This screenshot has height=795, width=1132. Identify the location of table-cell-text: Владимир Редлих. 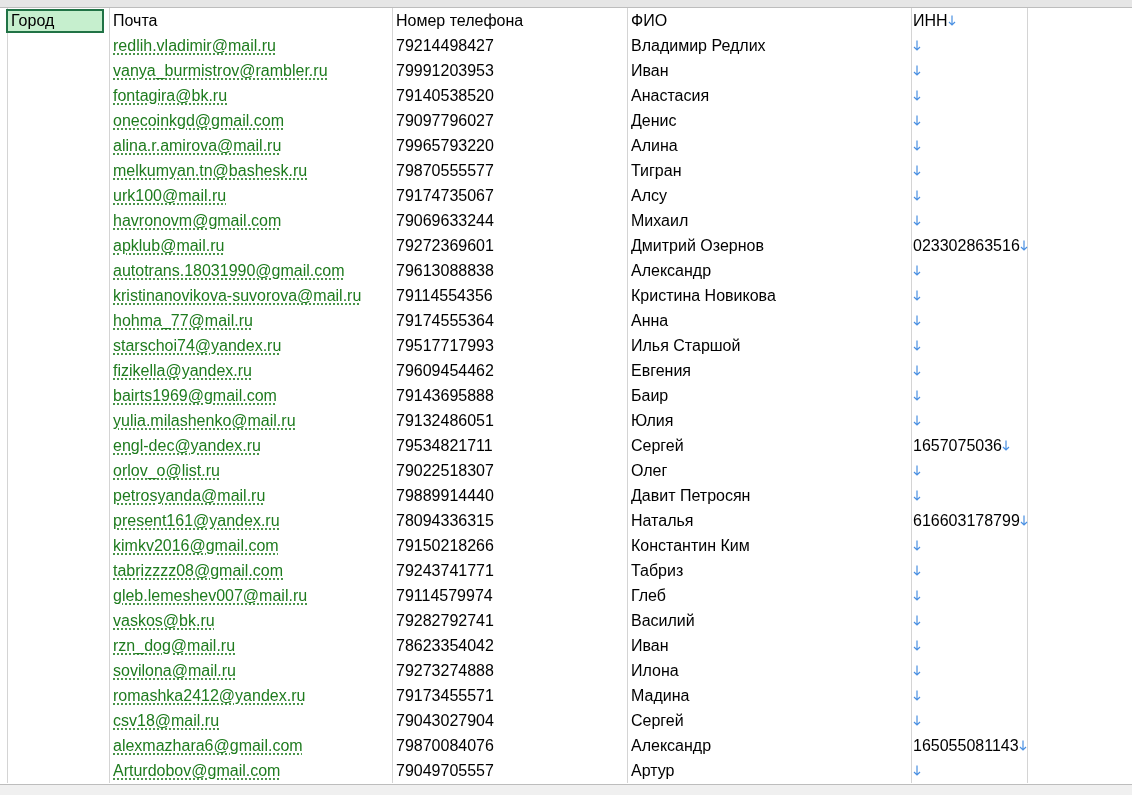
(698, 45).